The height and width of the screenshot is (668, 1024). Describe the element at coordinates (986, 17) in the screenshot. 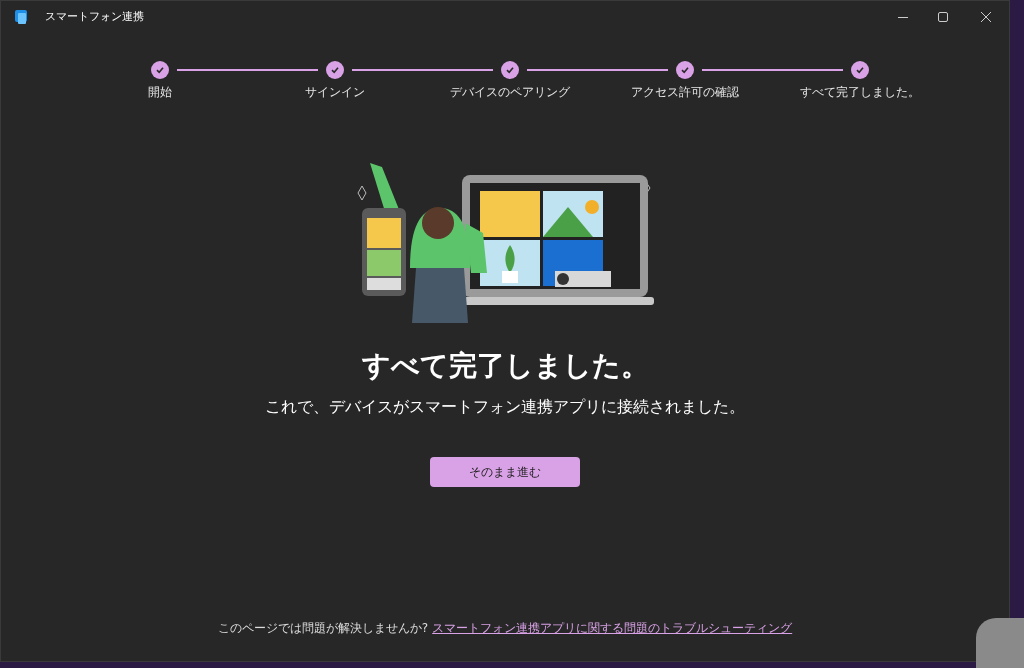

I see `close-icon` at that location.